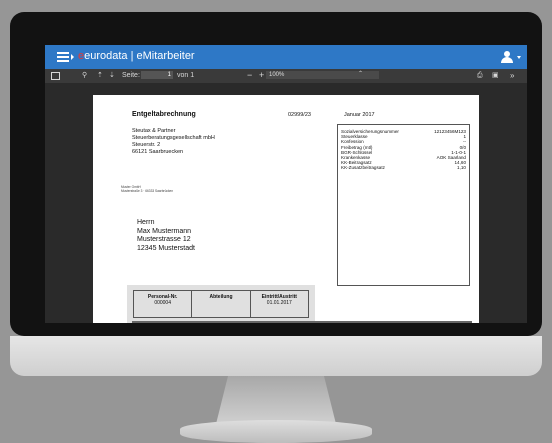 The width and height of the screenshot is (552, 443). I want to click on page-number-input: 1, so click(157, 75).